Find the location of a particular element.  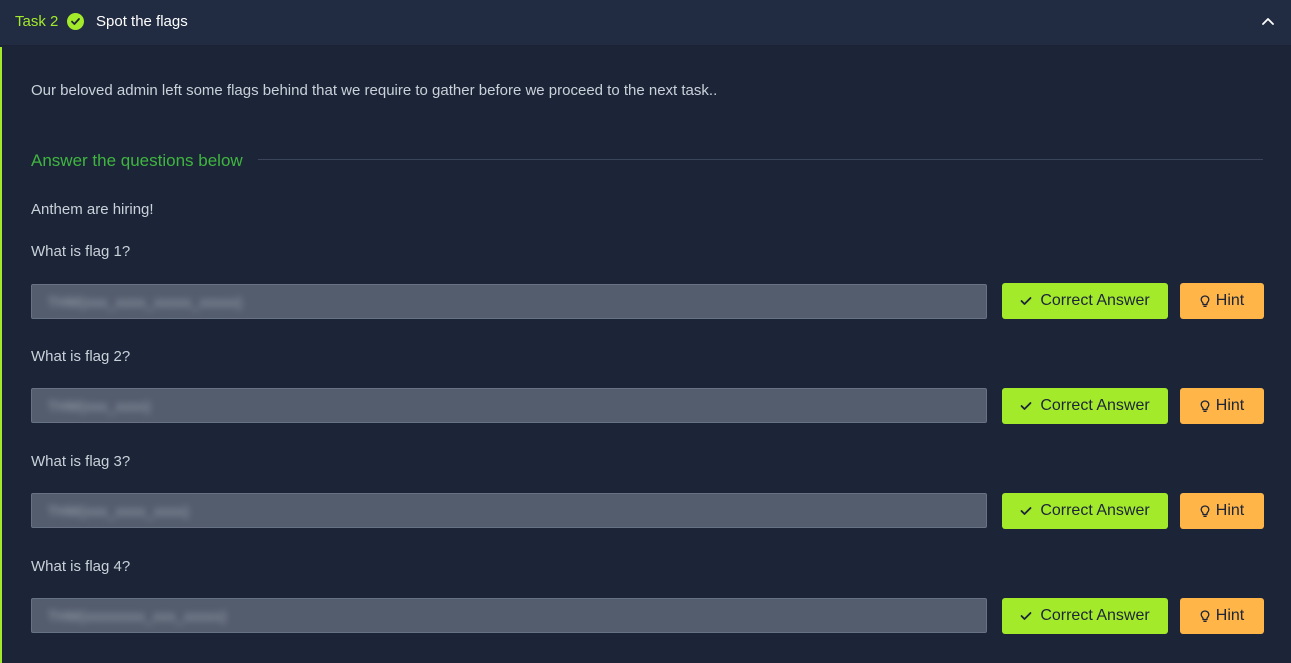

intro-text: Anthem are hiring! is located at coordinates (92, 209).